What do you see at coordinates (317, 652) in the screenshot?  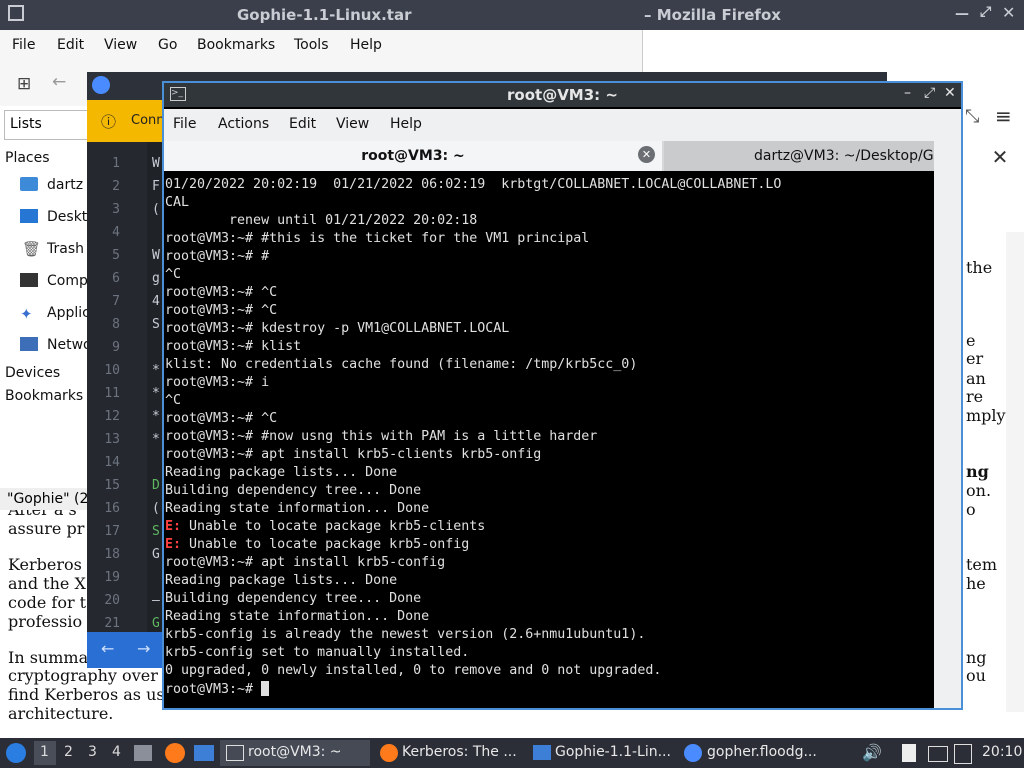 I see `terminal-line: krb5-config set to manually installed.` at bounding box center [317, 652].